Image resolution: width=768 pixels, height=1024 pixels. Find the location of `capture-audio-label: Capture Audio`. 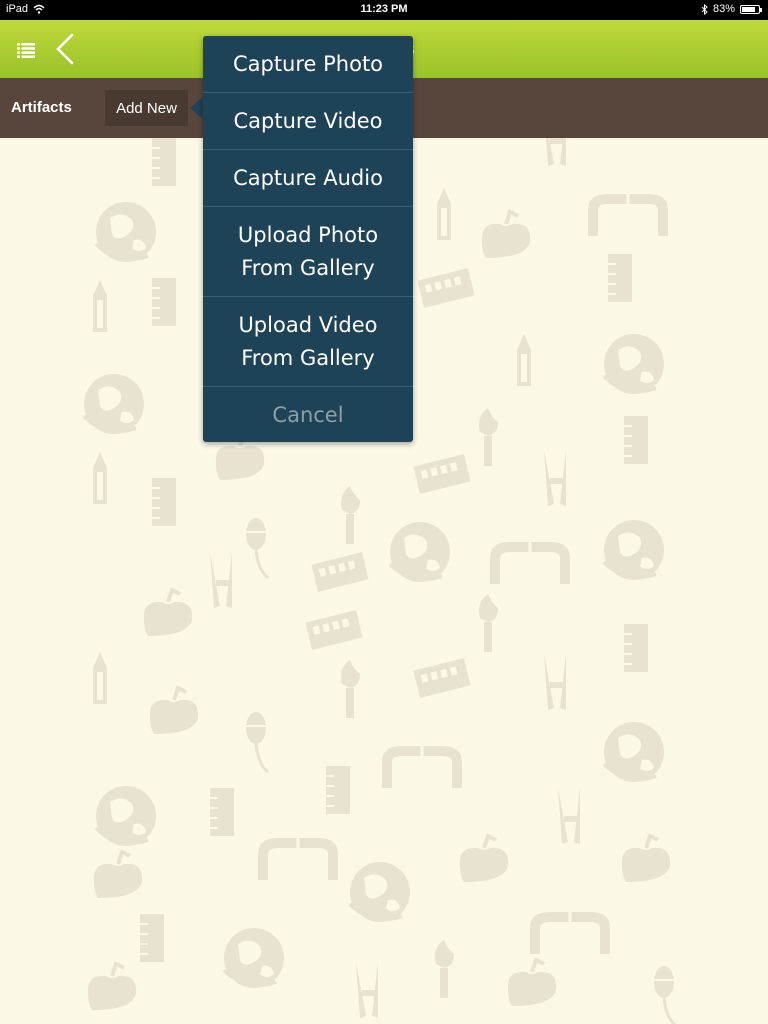

capture-audio-label: Capture Audio is located at coordinates (308, 177).